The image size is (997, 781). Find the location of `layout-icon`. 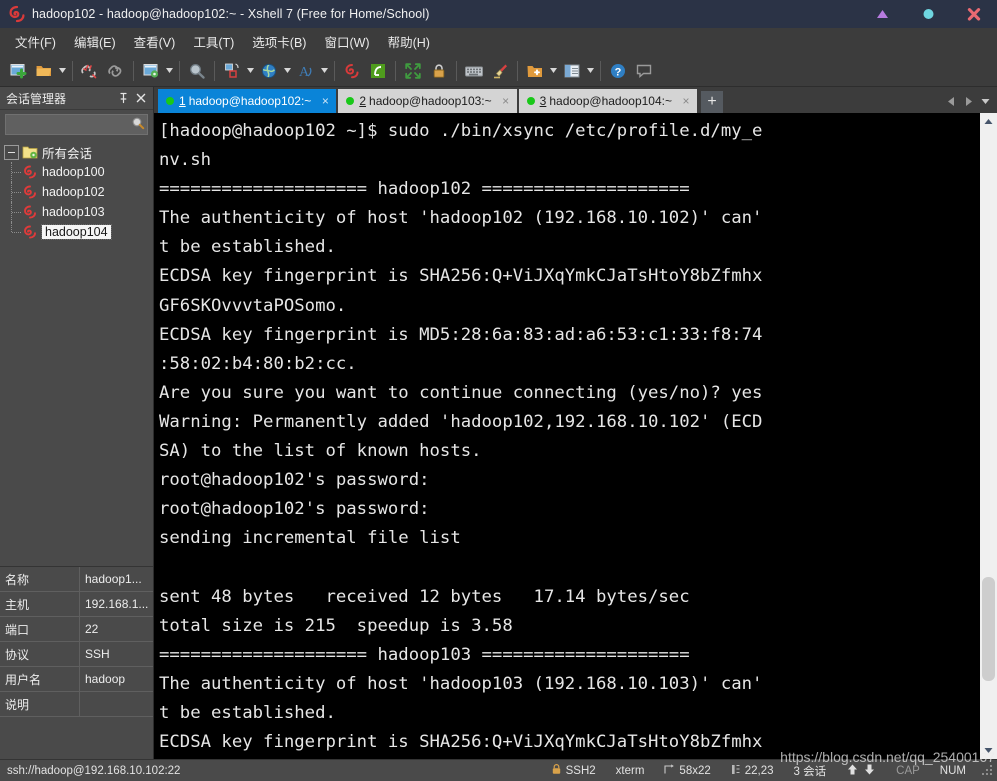

layout-icon is located at coordinates (232, 71).